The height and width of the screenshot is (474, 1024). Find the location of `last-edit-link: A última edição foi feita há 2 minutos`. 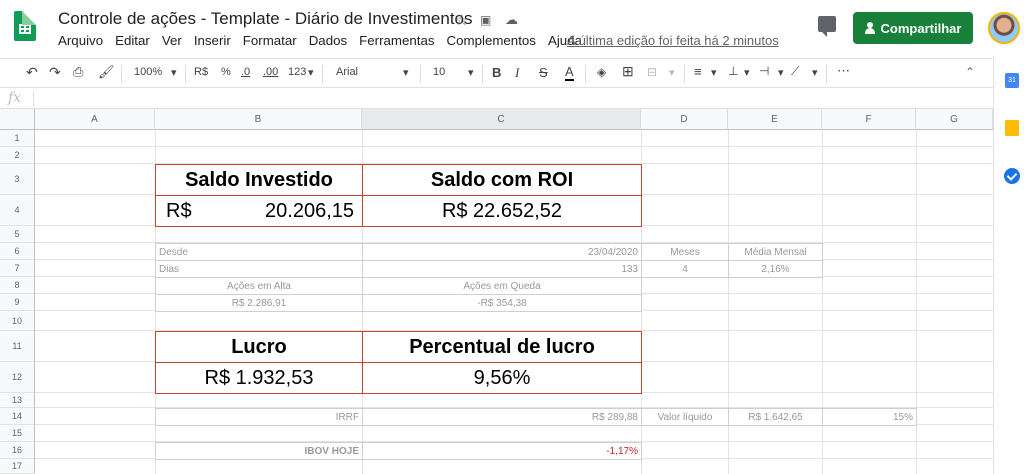

last-edit-link: A última edição foi feita há 2 minutos is located at coordinates (673, 40).